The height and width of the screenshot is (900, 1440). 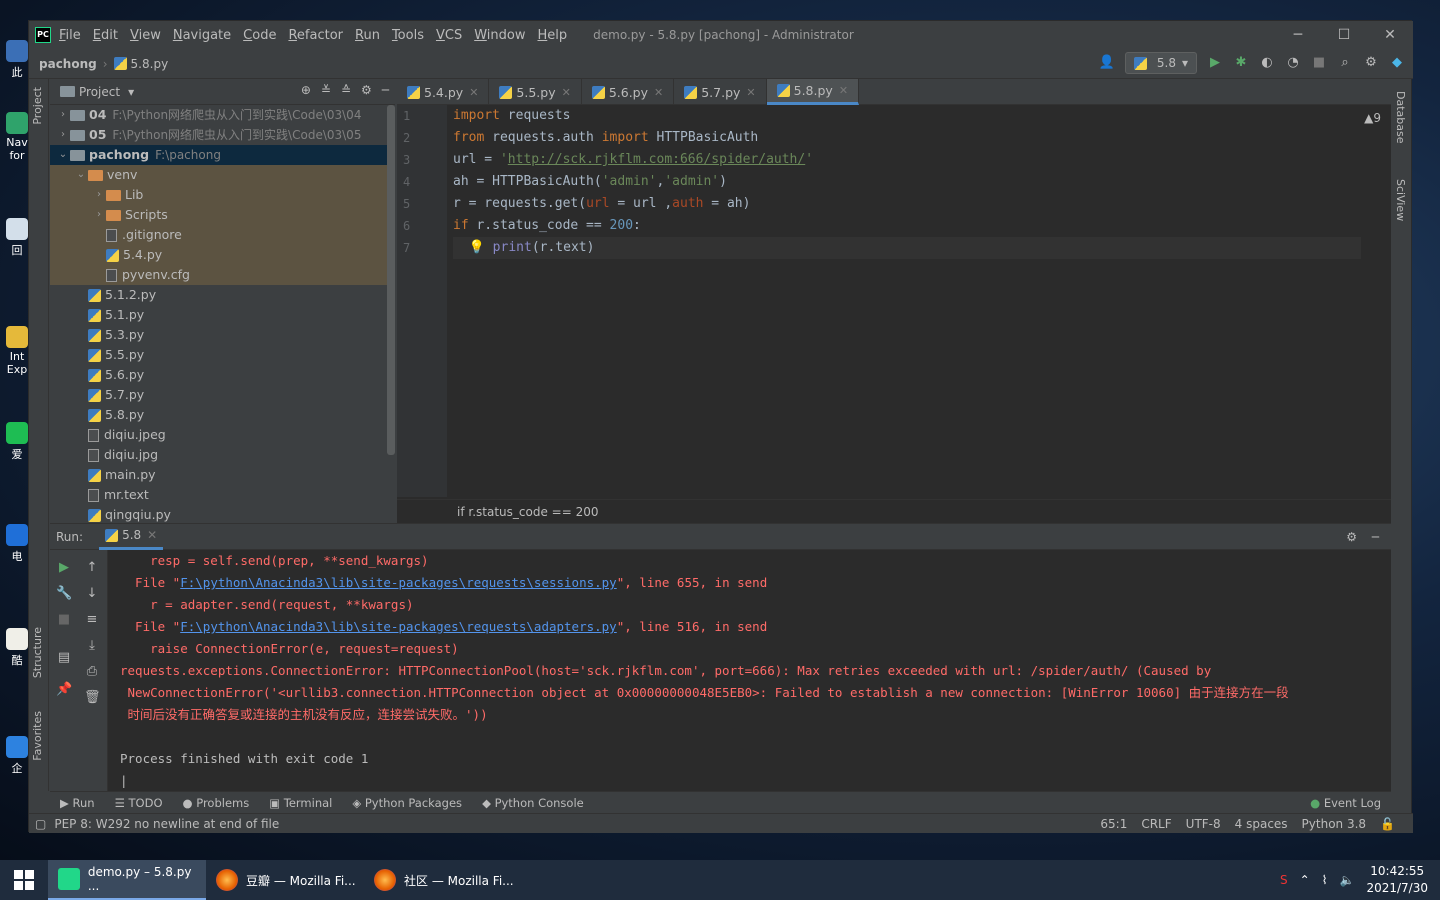 I want to click on tool-tab-problems: ● Problems, so click(x=216, y=803).